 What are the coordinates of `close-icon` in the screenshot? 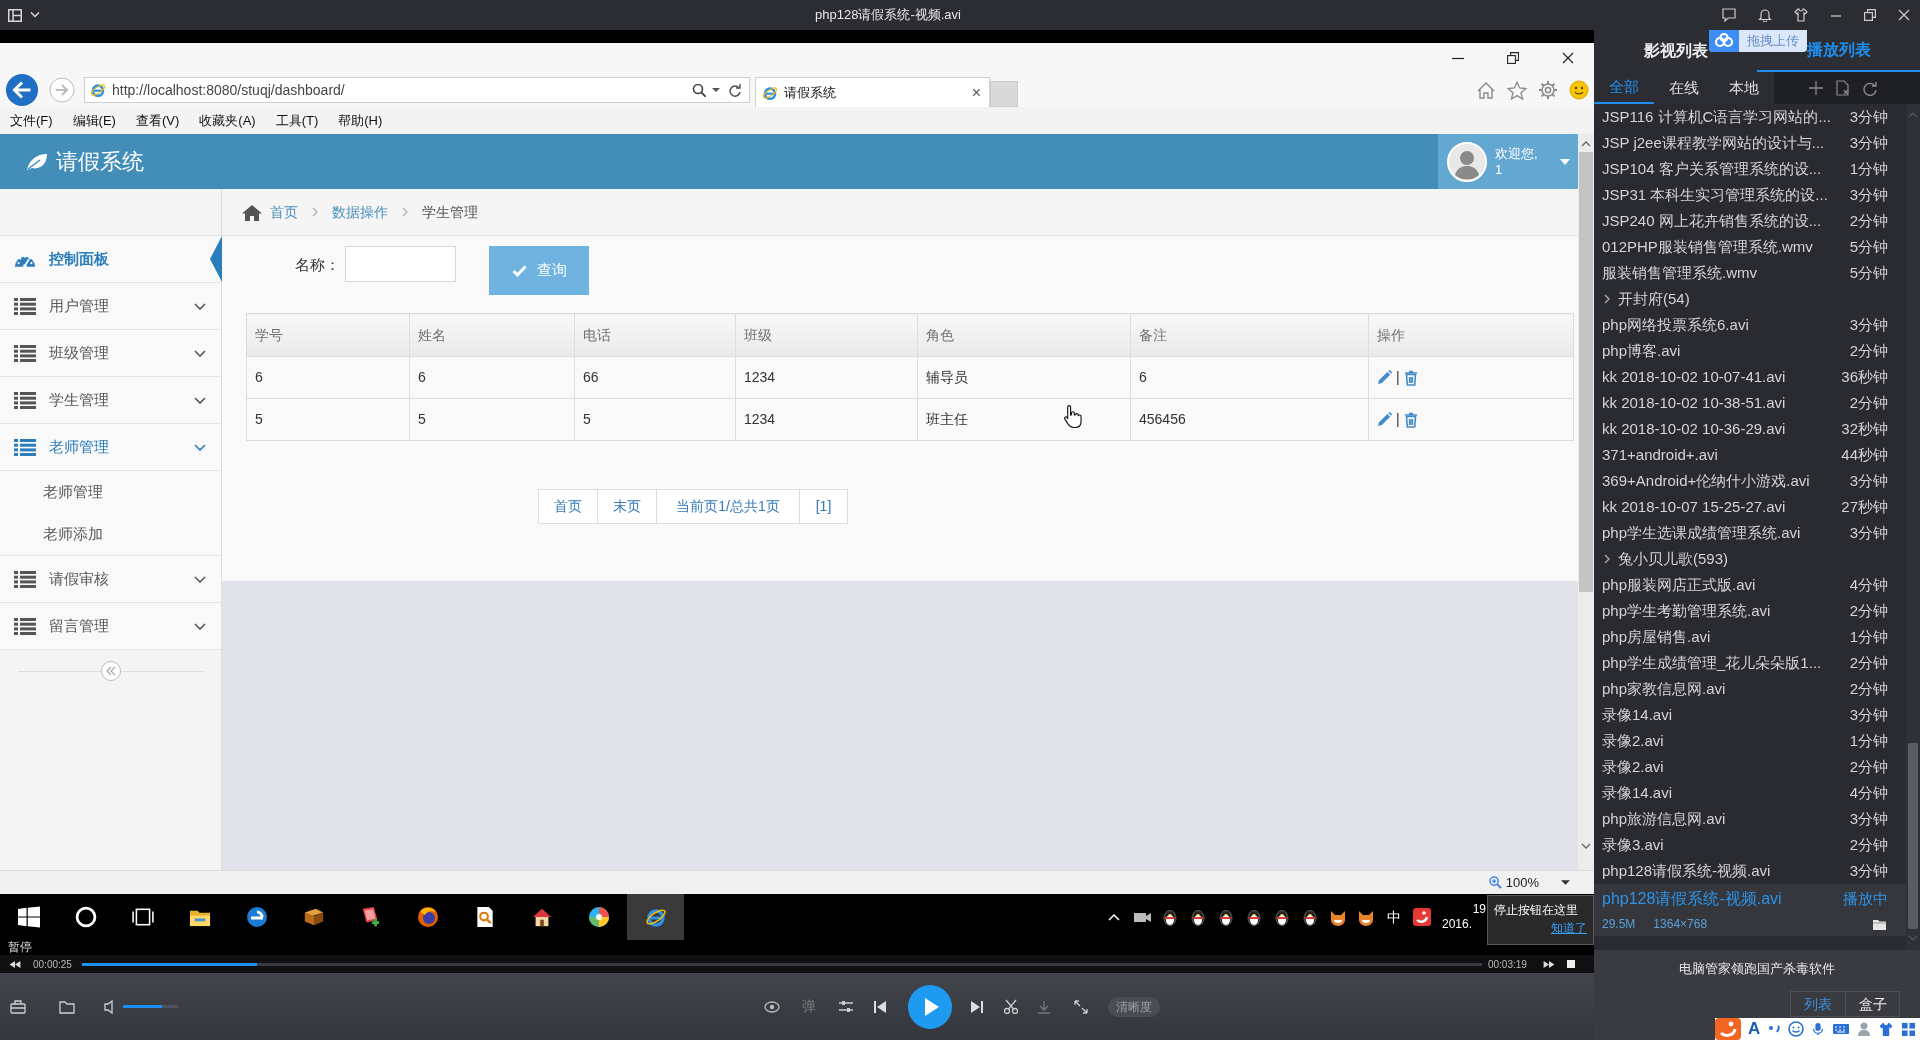 It's located at (1568, 58).